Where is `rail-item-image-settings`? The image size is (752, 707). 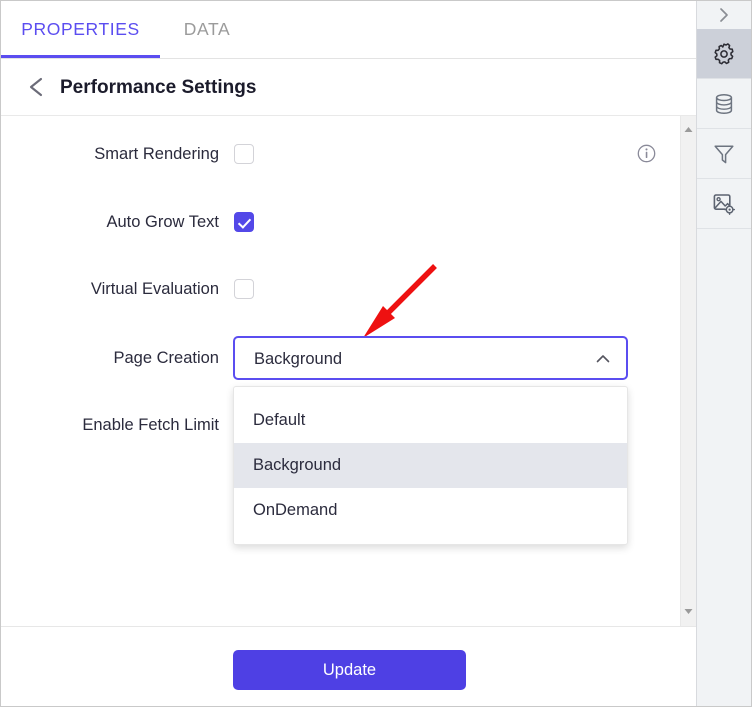
rail-item-image-settings is located at coordinates (724, 204).